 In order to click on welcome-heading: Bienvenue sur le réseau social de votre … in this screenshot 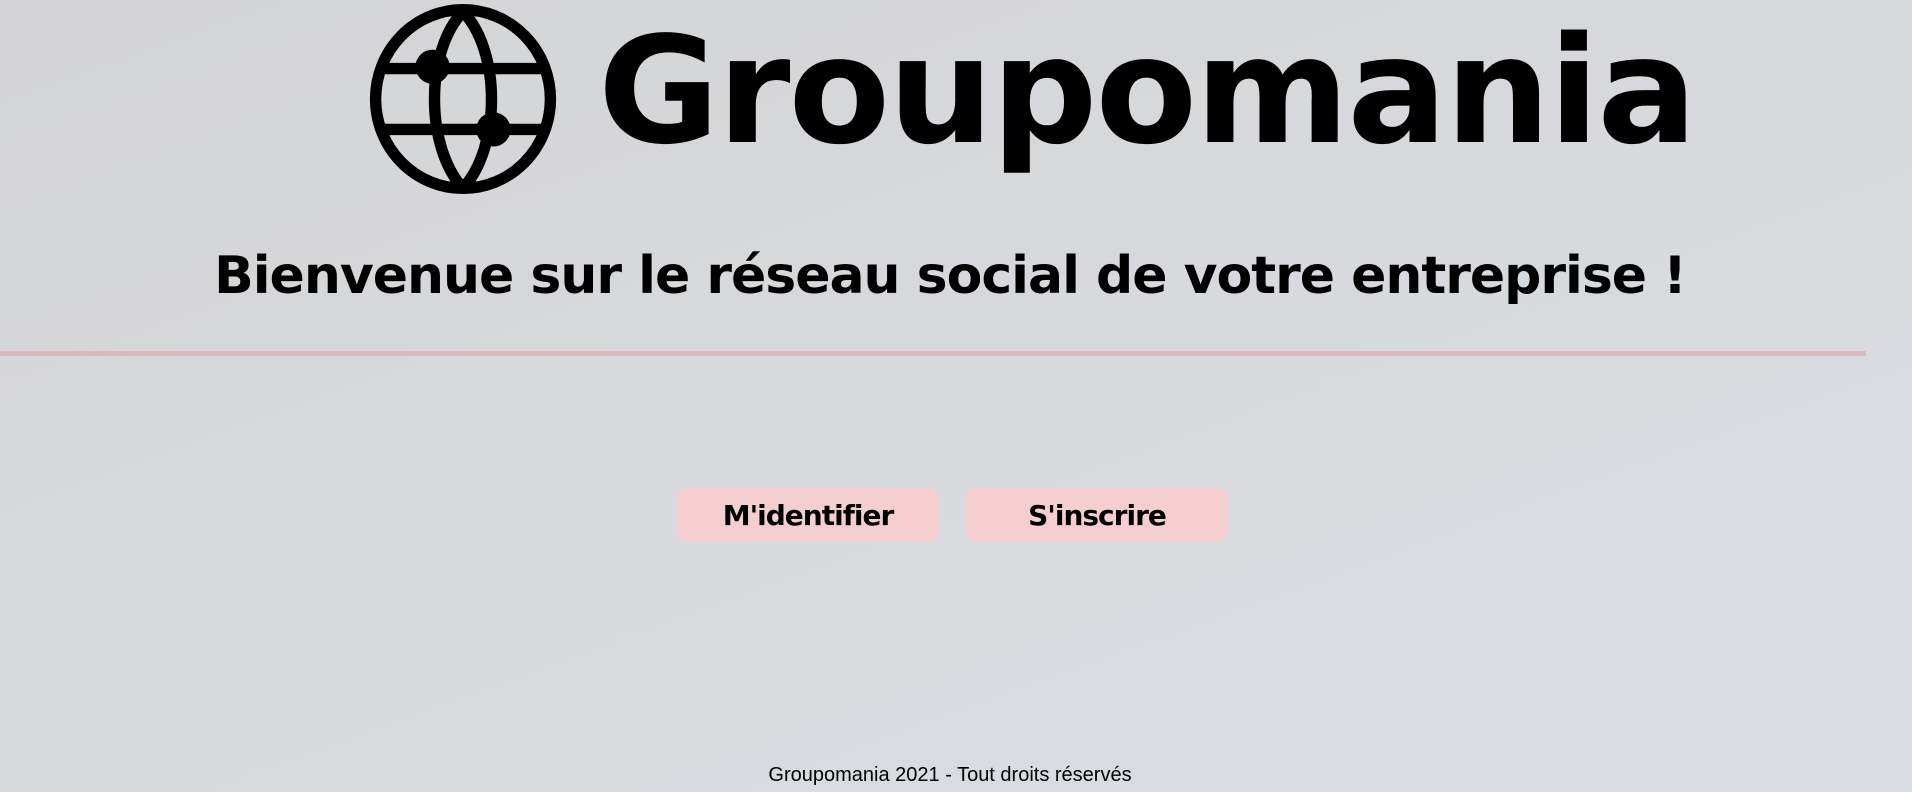, I will do `click(950, 276)`.